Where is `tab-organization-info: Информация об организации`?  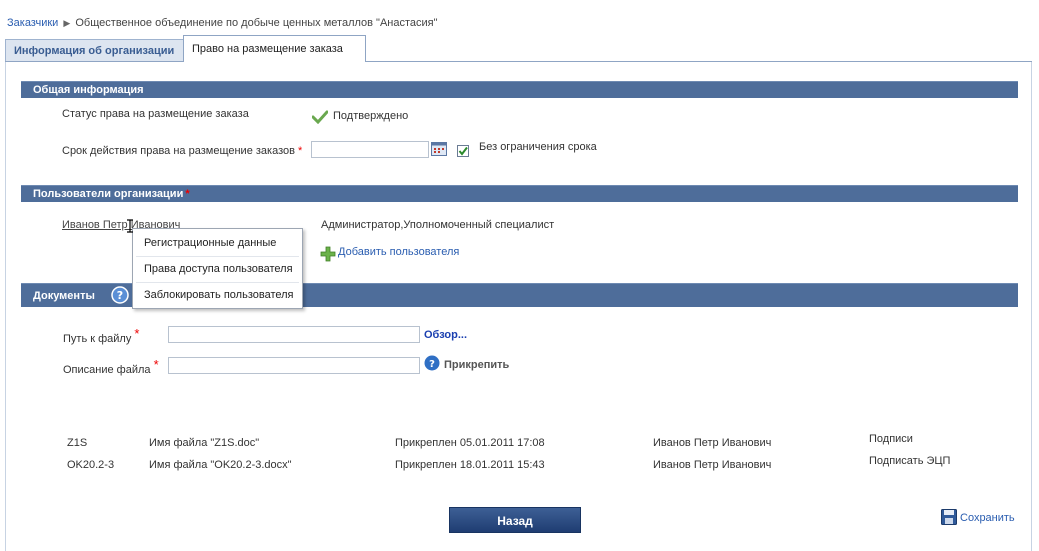
tab-organization-info: Информация об организации is located at coordinates (94, 50).